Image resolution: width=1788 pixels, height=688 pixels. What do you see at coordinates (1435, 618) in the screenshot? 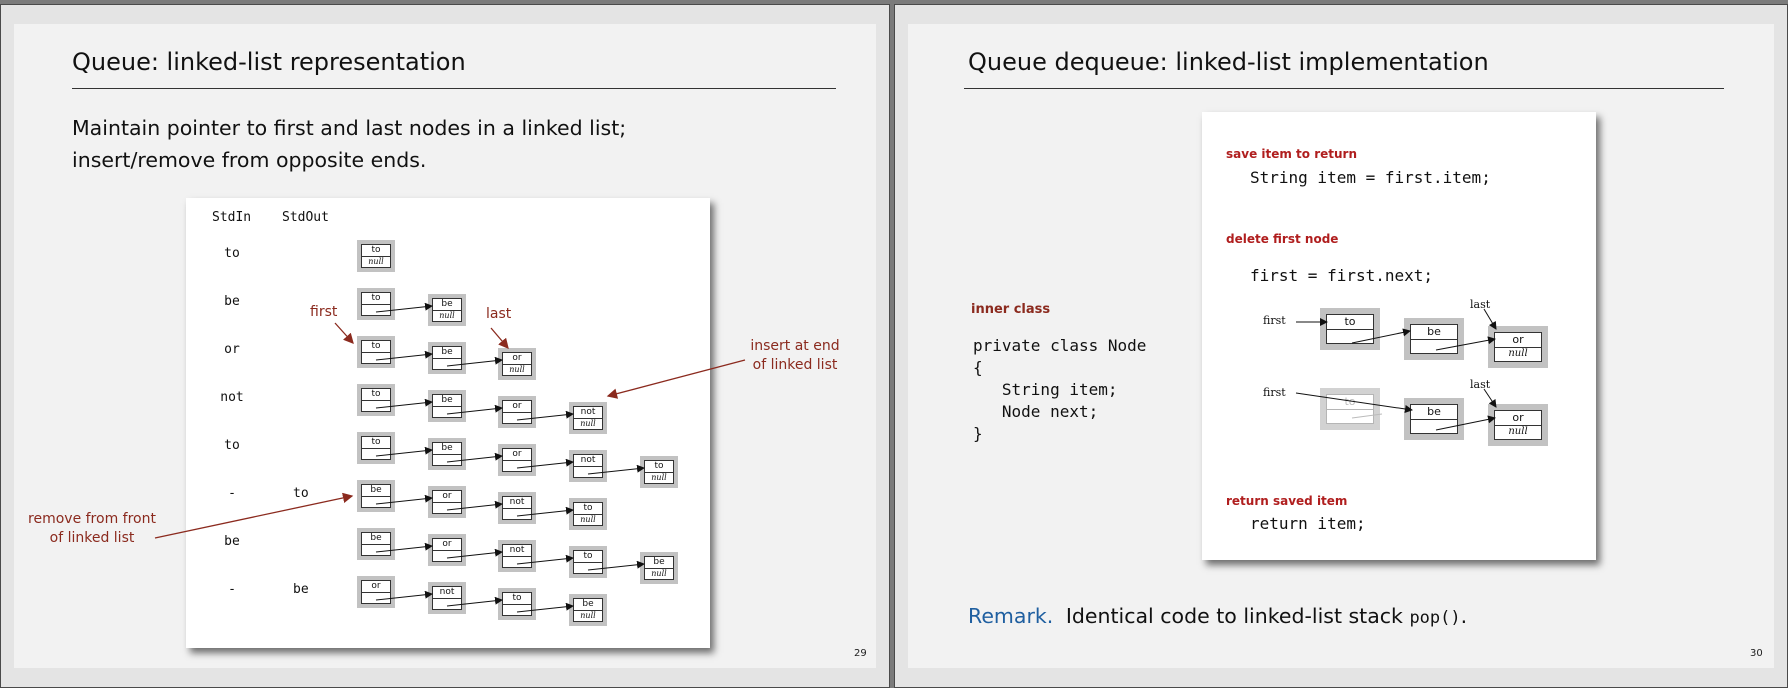
I see `remark-code: pop()` at bounding box center [1435, 618].